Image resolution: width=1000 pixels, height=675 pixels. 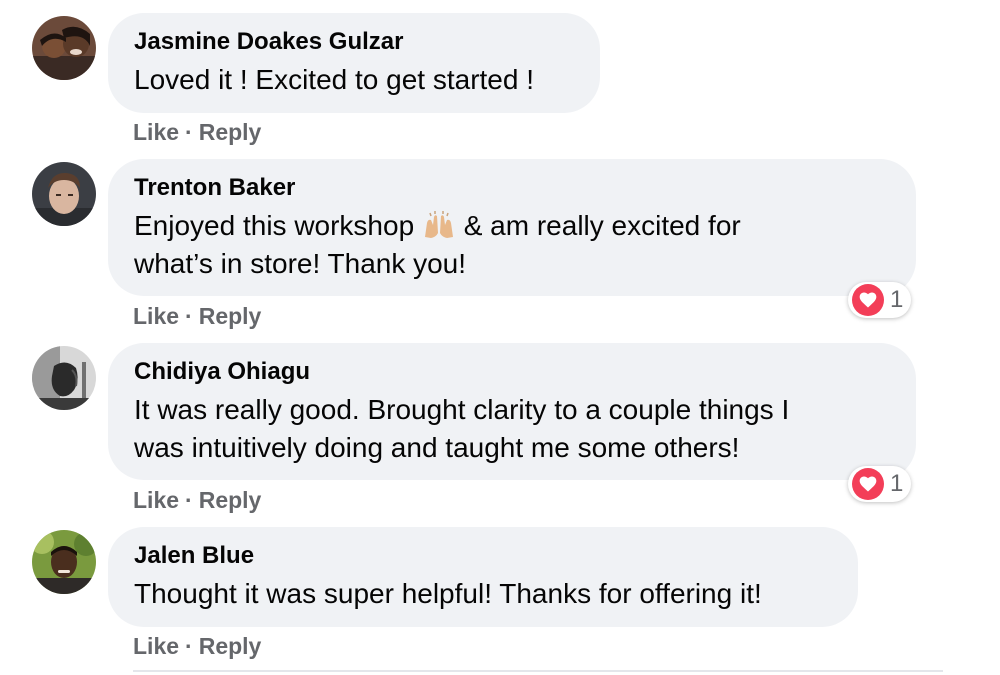 What do you see at coordinates (538, 671) in the screenshot?
I see `next-comment-edge` at bounding box center [538, 671].